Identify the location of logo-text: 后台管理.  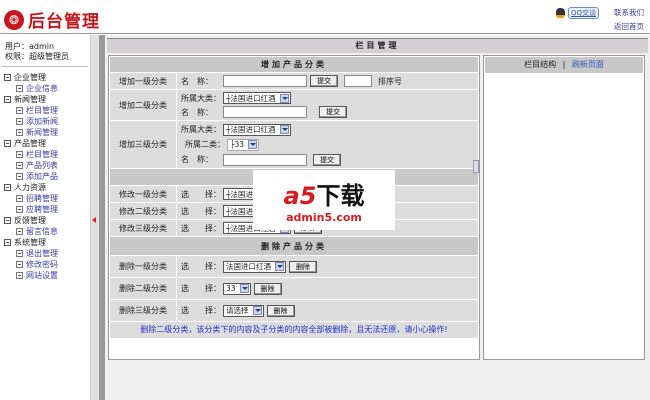
(64, 22).